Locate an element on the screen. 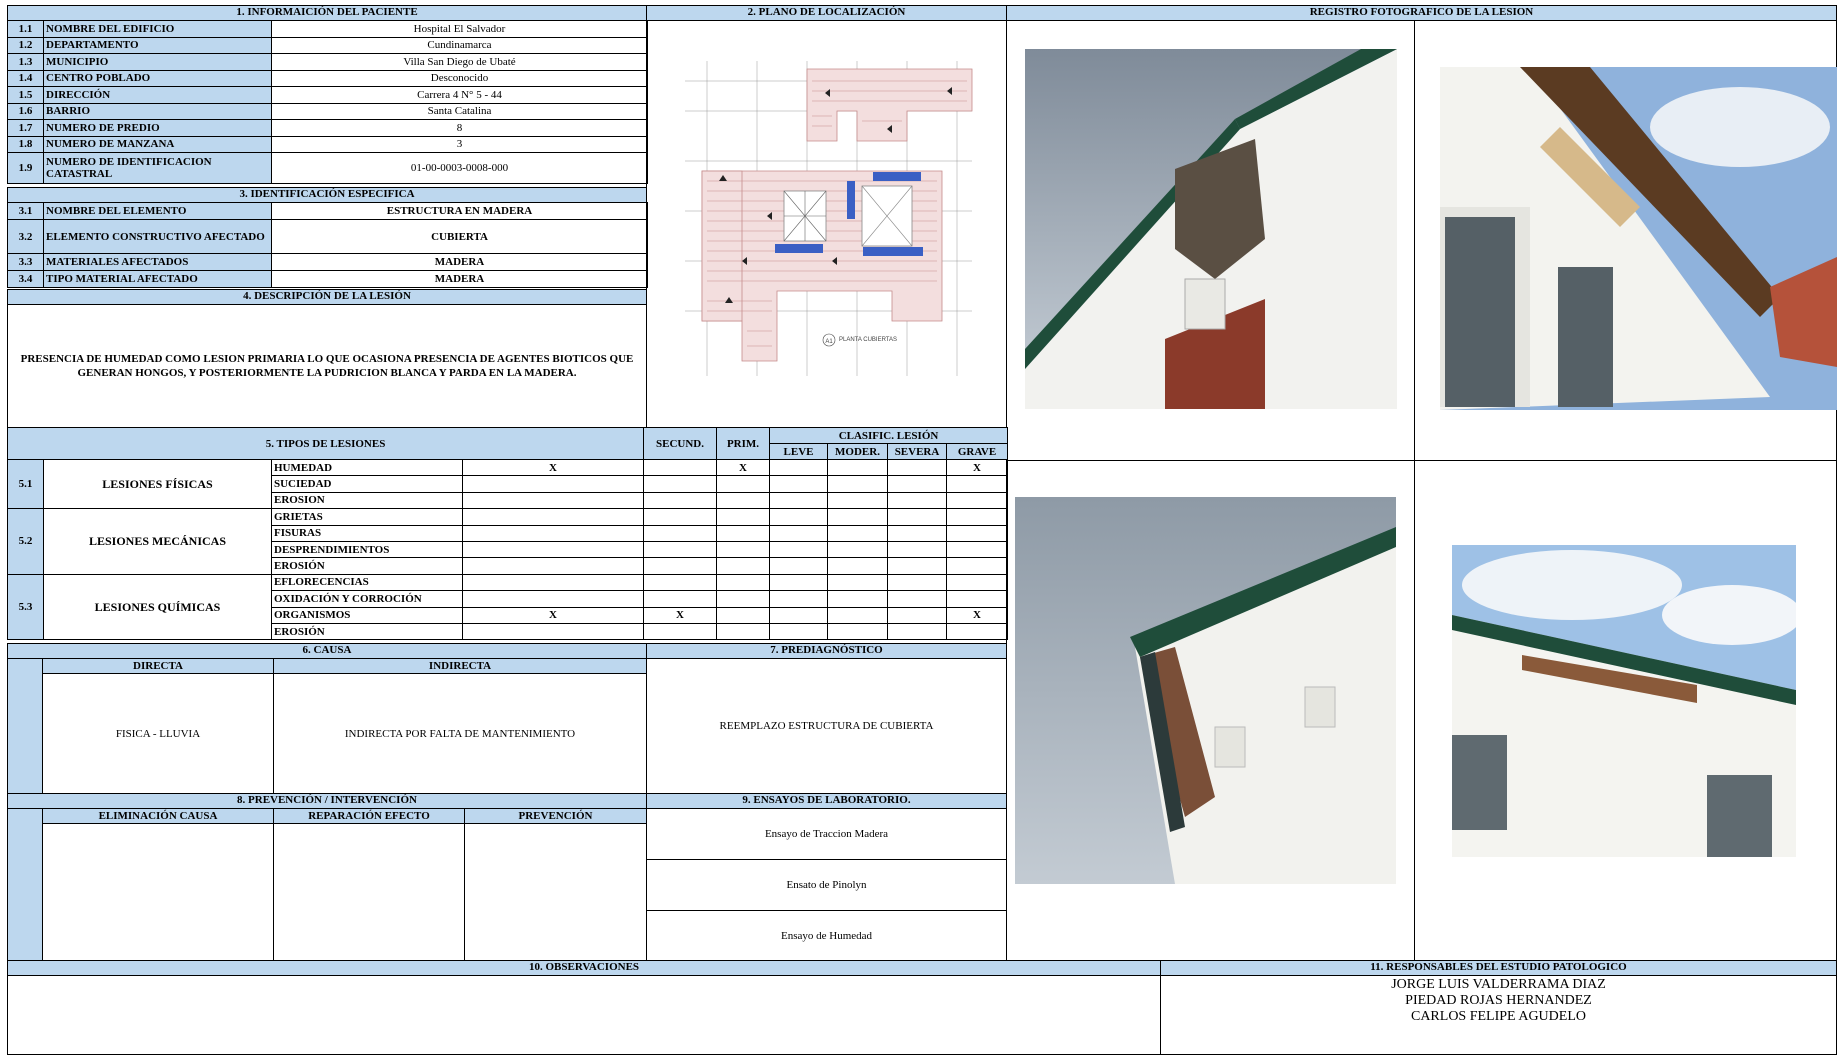 The height and width of the screenshot is (1055, 1837). info-value: 01-00-0003-0008-000 is located at coordinates (459, 168).